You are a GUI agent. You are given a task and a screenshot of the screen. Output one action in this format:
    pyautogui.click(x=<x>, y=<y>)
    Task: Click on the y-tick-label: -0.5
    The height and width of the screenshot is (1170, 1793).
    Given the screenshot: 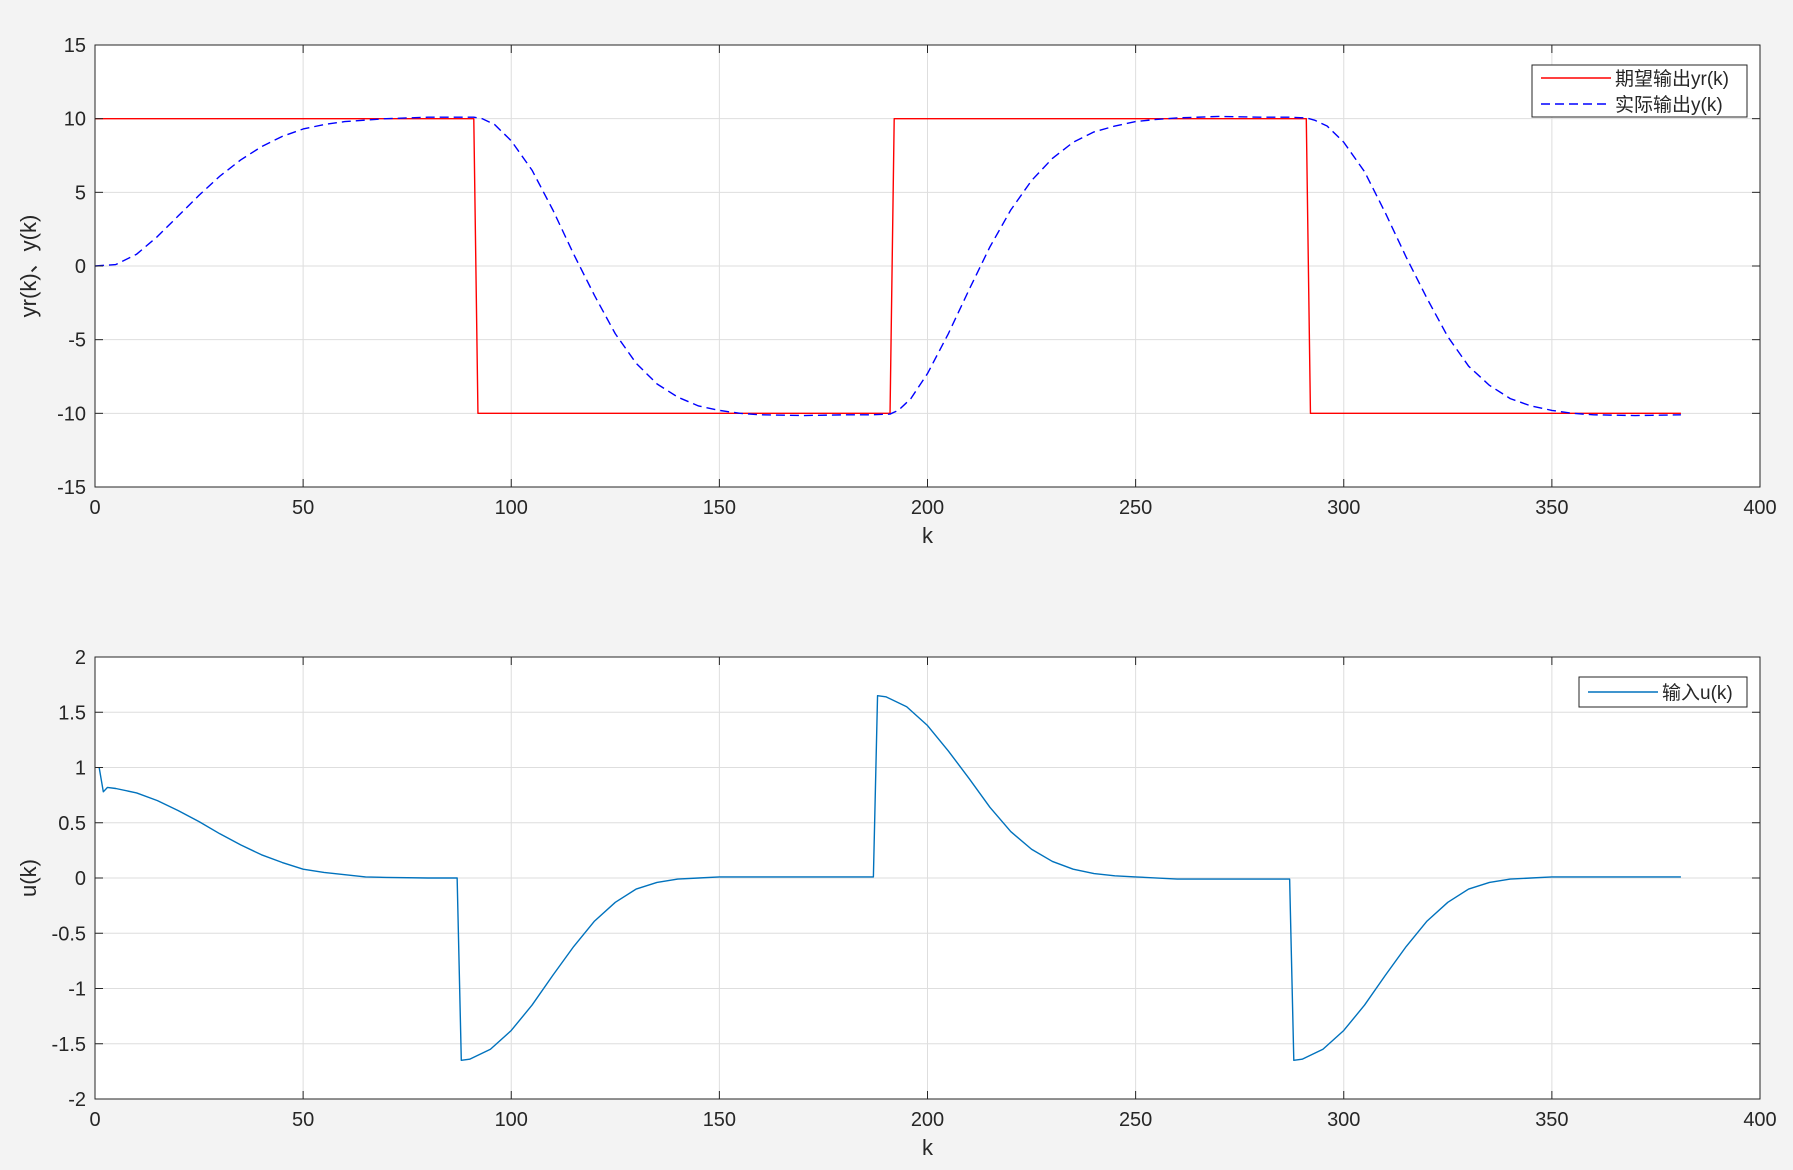 What is the action you would take?
    pyautogui.click(x=69, y=934)
    